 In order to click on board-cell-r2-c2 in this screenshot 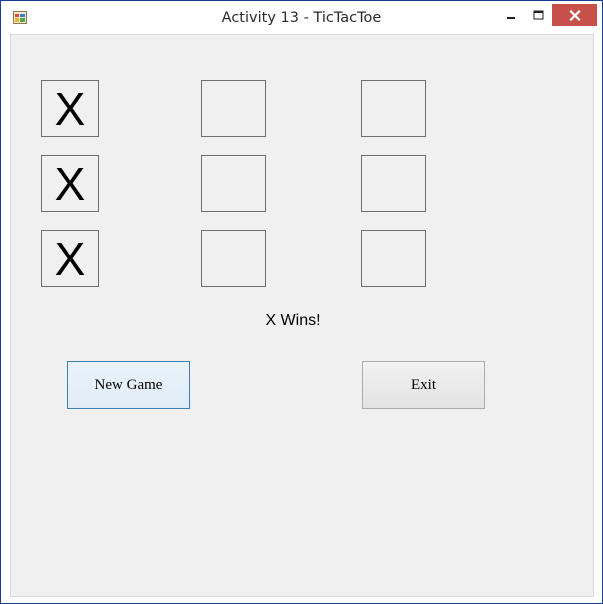, I will do `click(233, 183)`.